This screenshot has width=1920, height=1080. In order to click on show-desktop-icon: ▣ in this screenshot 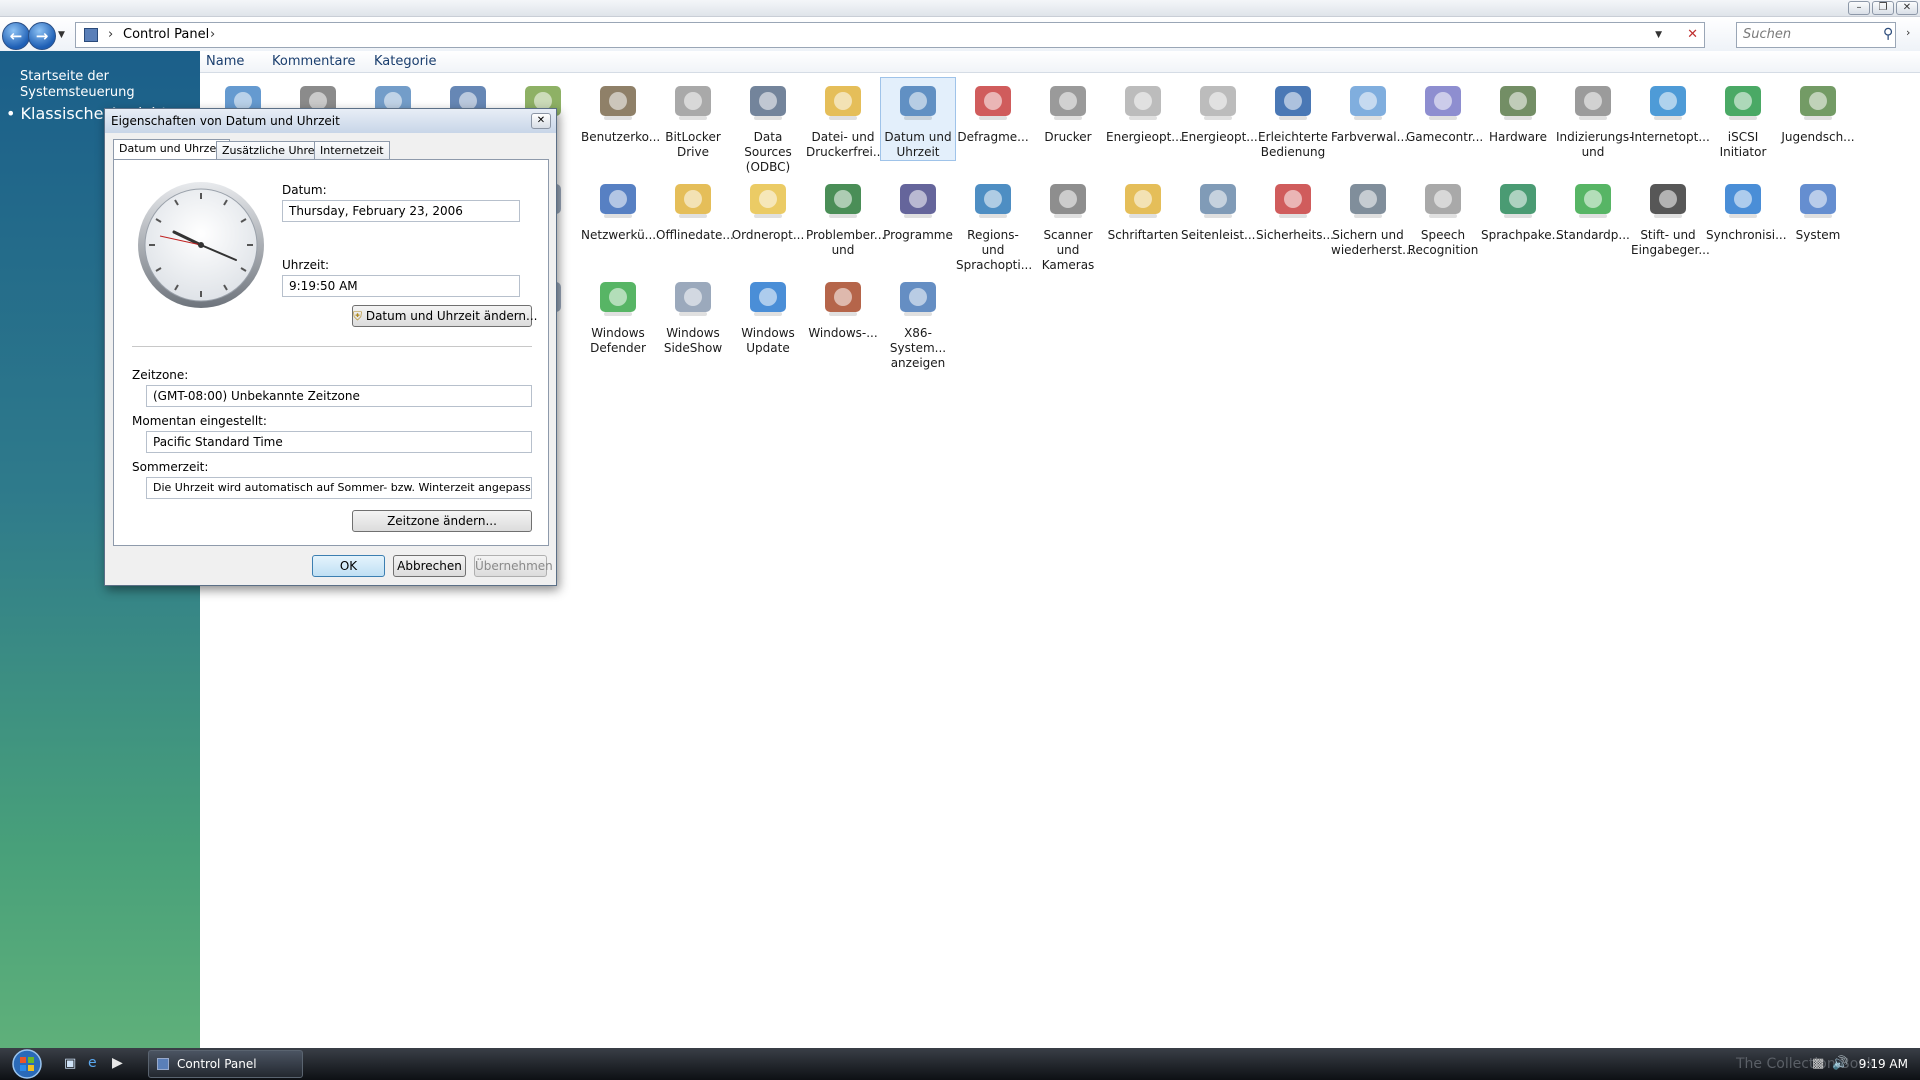, I will do `click(70, 1063)`.